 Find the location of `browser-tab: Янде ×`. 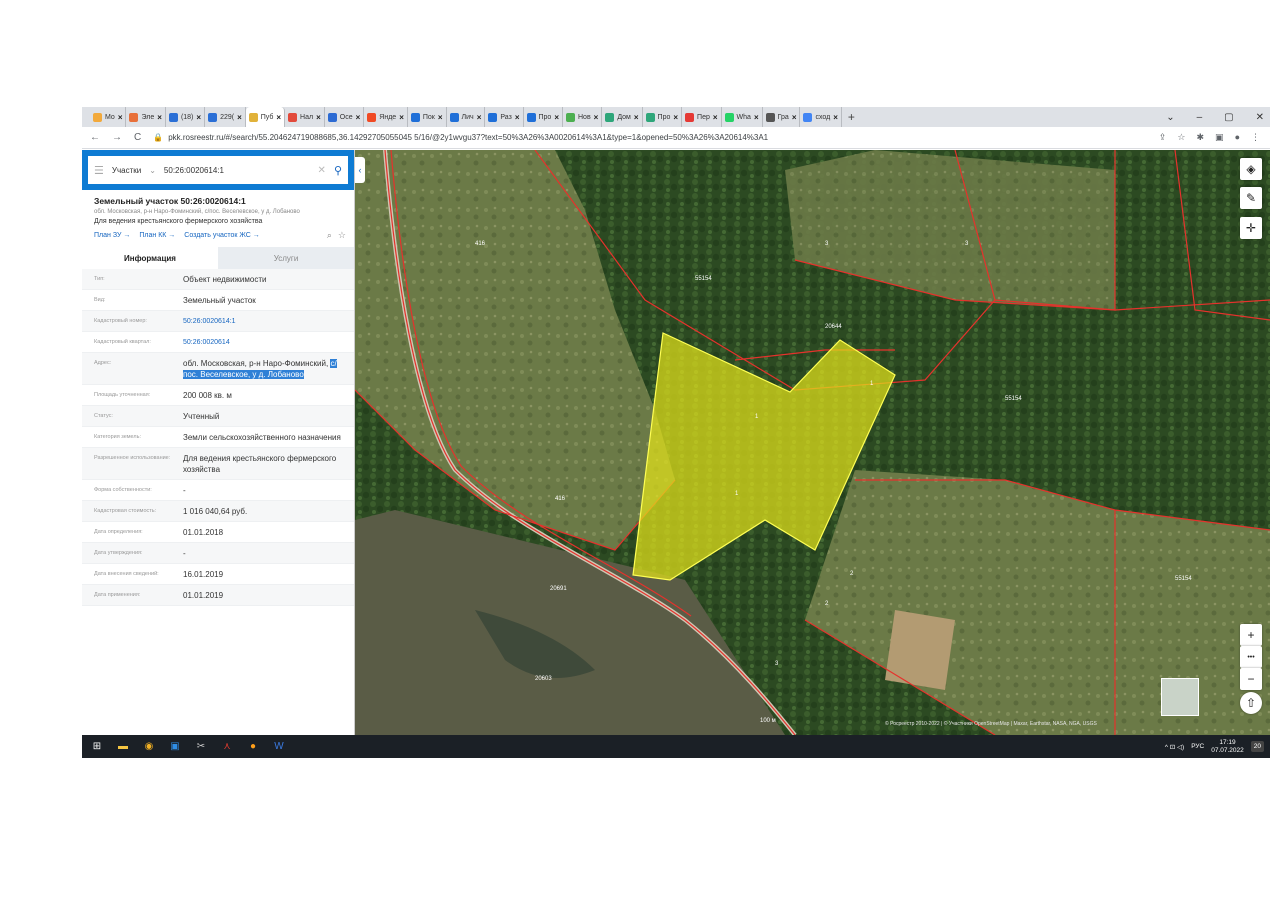

browser-tab: Янде × is located at coordinates (386, 117).